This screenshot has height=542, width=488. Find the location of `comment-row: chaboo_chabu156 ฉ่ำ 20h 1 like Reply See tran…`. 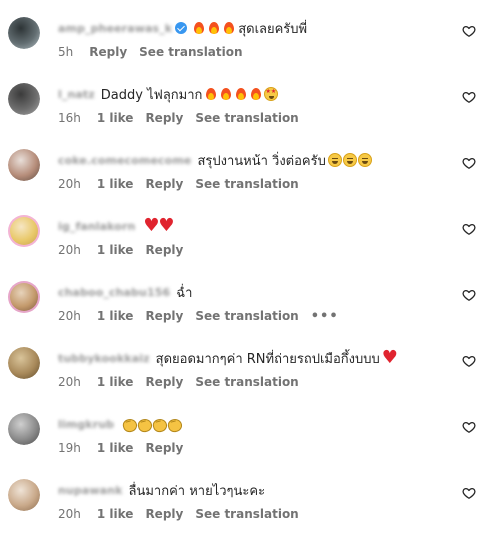

comment-row: chaboo_chabu156 ฉ่ำ 20h 1 like Reply See tran… is located at coordinates (244, 311).